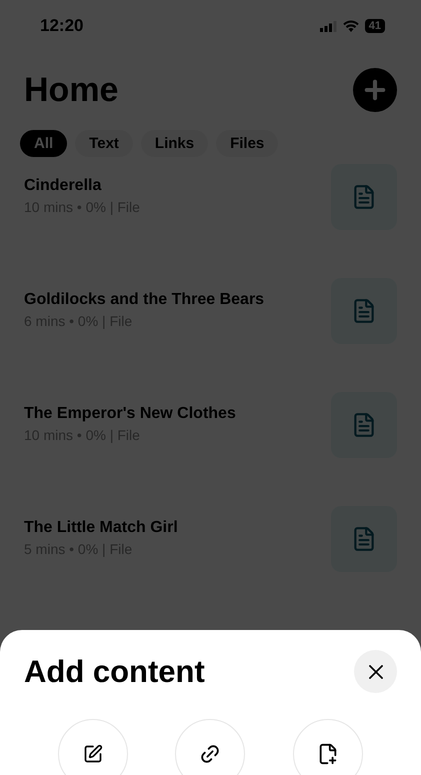 The height and width of the screenshot is (775, 421). Describe the element at coordinates (101, 528) in the screenshot. I see `item-title: The Little Match Girl` at that location.